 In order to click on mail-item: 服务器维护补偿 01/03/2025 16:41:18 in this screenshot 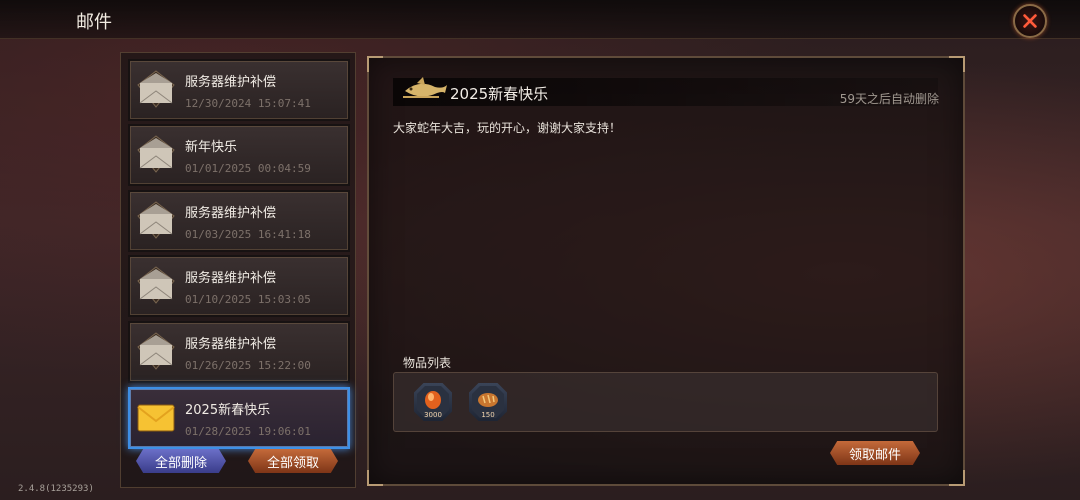, I will do `click(239, 221)`.